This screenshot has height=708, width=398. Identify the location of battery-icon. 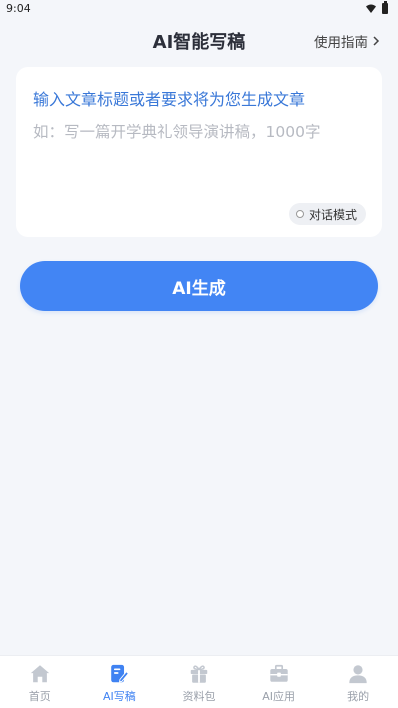
(385, 7).